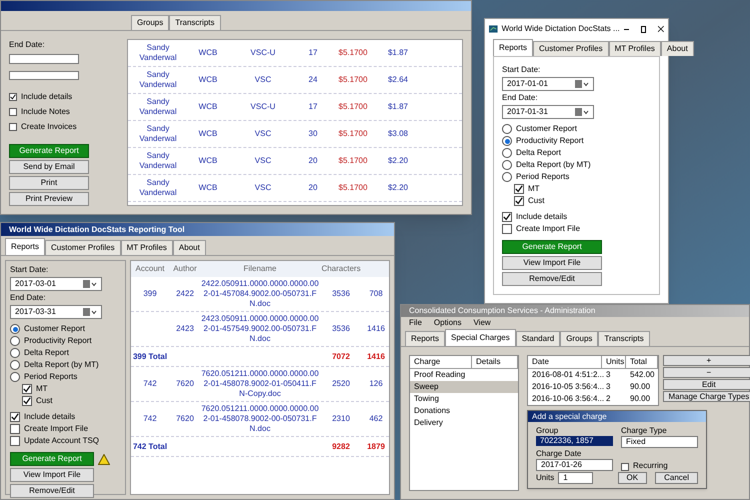  I want to click on radio-label: Customer Report, so click(54, 329).